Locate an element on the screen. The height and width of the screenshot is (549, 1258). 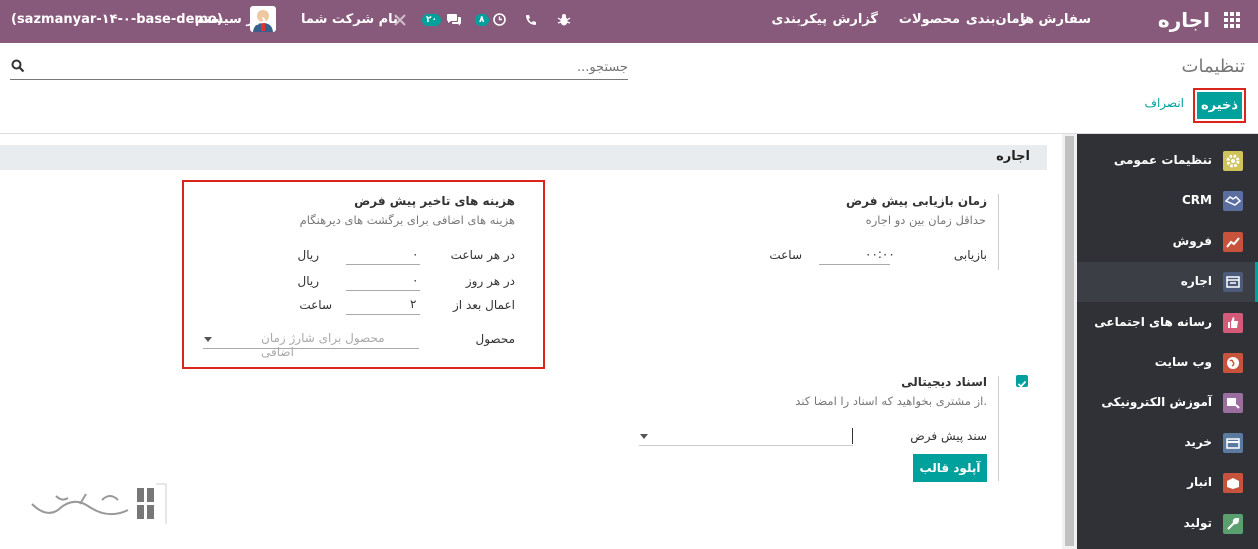
apply-after-input: ۲ is located at coordinates (383, 306).